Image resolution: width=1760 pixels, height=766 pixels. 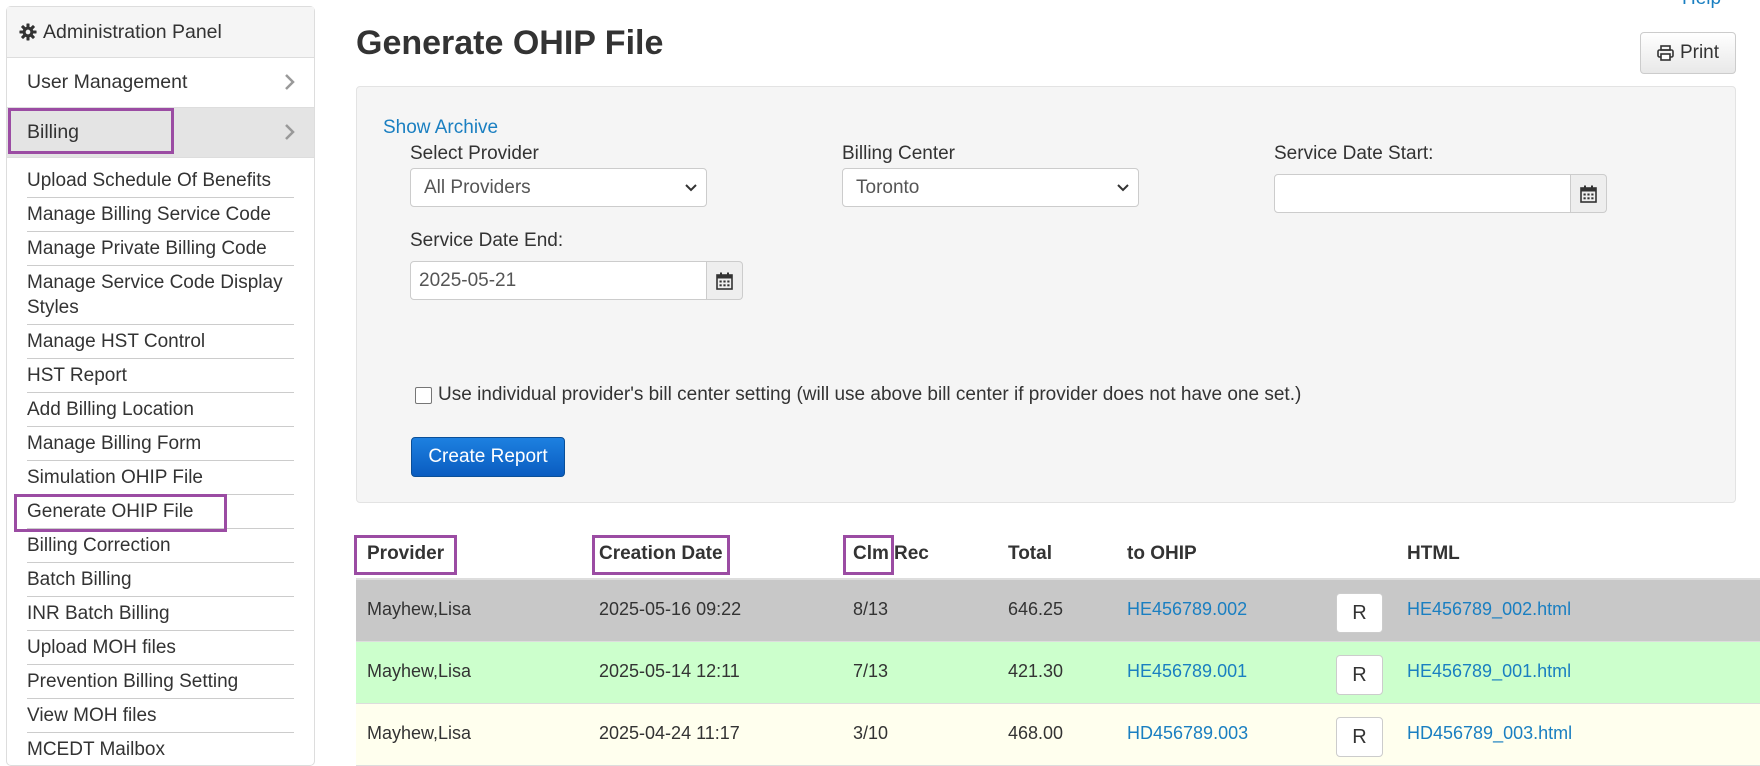 What do you see at coordinates (669, 671) in the screenshot?
I see `cell-creation-date: 2025-05-14 12:11` at bounding box center [669, 671].